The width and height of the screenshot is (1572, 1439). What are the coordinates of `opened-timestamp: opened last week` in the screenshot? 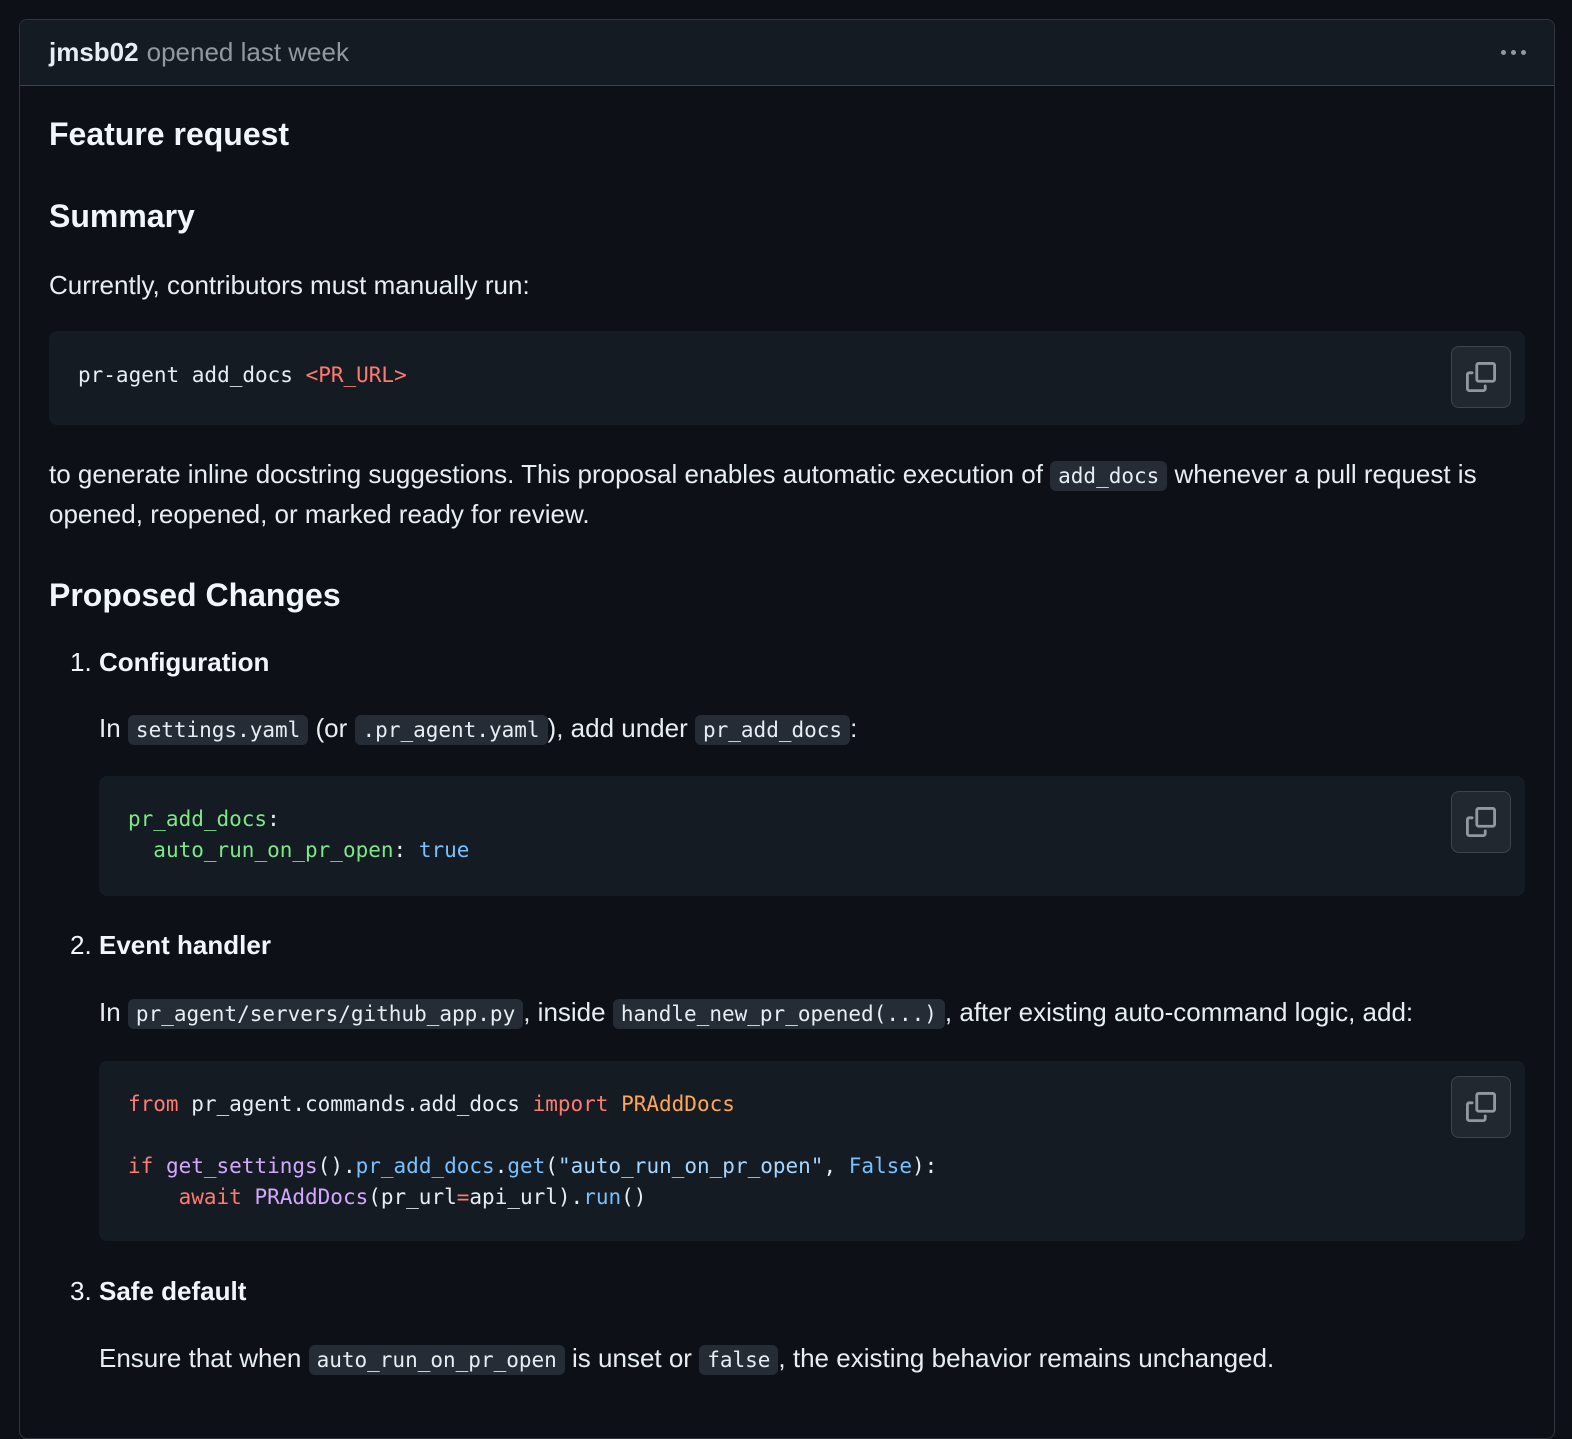 It's located at (248, 52).